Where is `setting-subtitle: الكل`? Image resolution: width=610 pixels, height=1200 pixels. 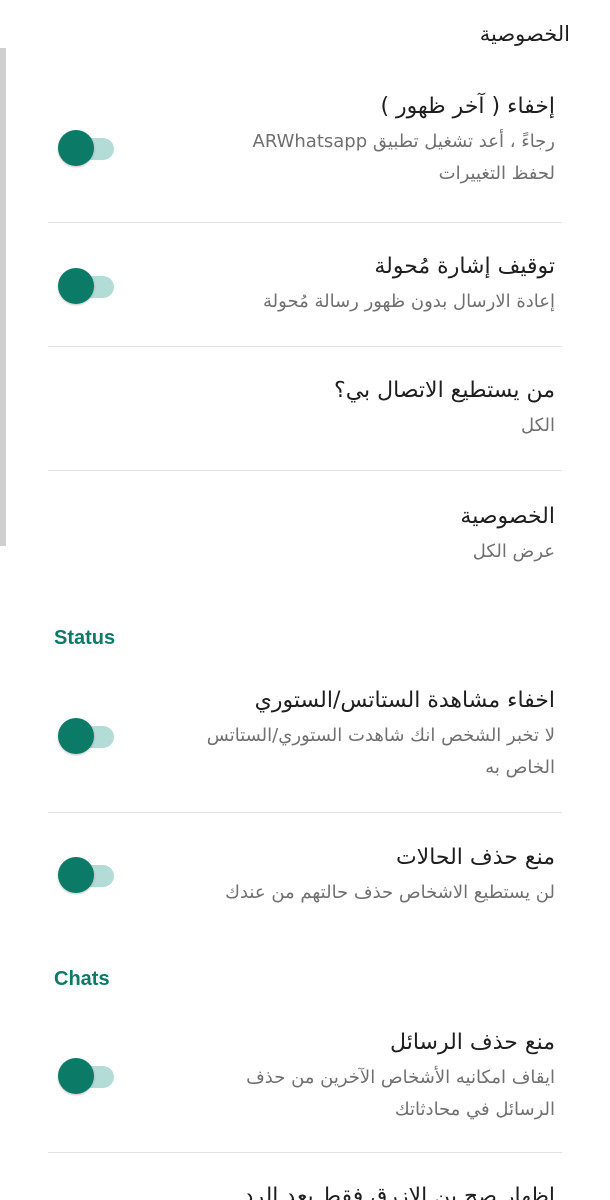
setting-subtitle: الكل is located at coordinates (537, 425).